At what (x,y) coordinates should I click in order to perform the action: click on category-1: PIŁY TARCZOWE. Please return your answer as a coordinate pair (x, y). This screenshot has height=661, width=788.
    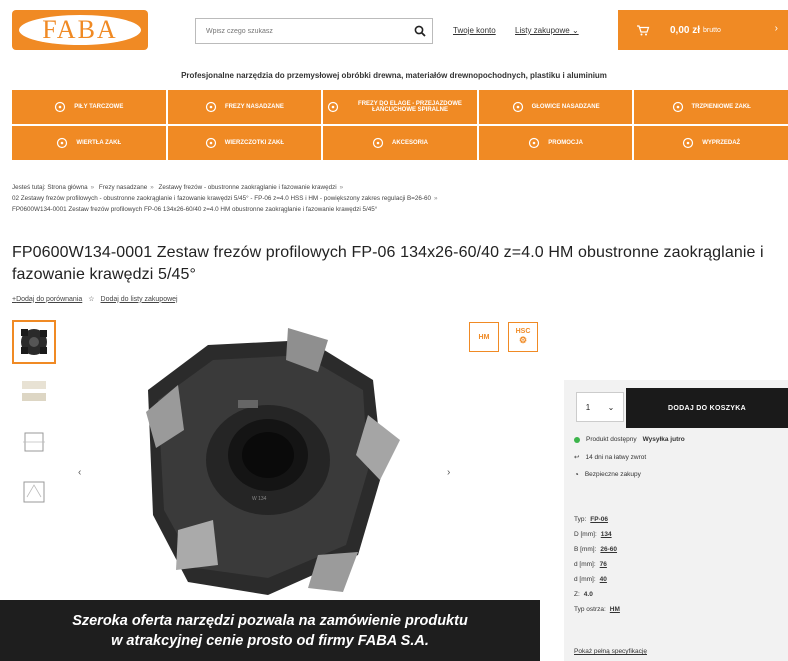
    Looking at the image, I should click on (89, 107).